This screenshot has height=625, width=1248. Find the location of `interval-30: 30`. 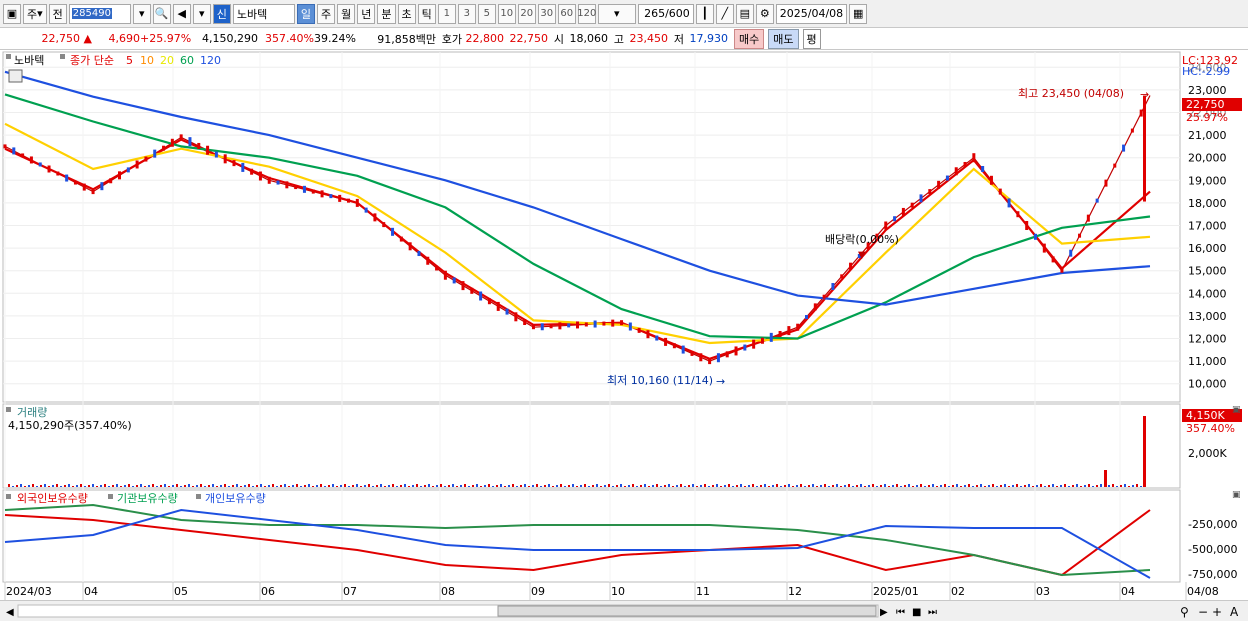

interval-30: 30 is located at coordinates (546, 13).